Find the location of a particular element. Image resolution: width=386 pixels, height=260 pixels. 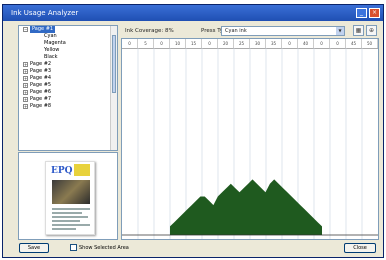

ink-usage-area is located at coordinates (246, 207).